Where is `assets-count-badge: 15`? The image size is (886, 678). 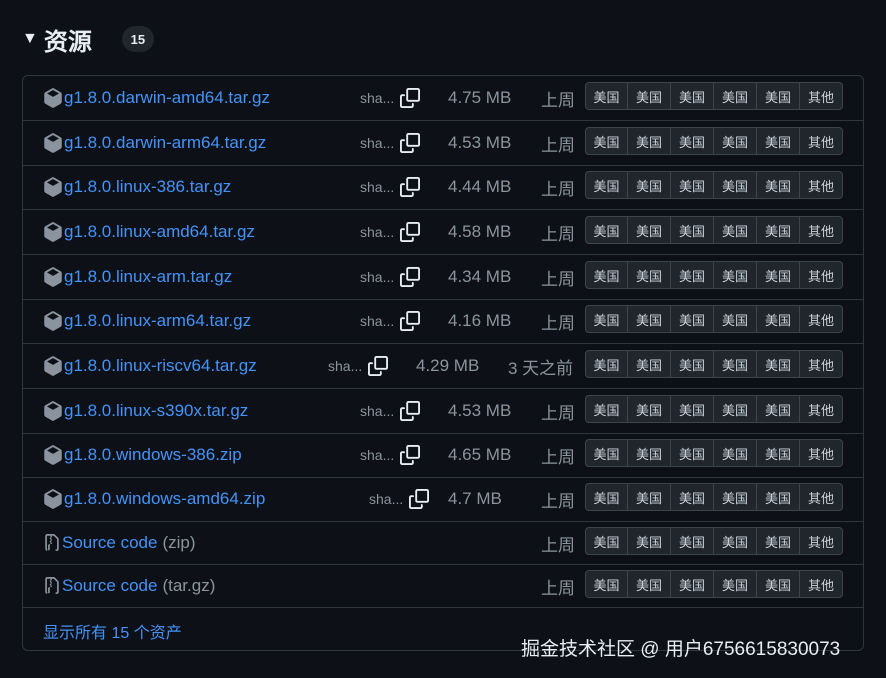 assets-count-badge: 15 is located at coordinates (137, 39).